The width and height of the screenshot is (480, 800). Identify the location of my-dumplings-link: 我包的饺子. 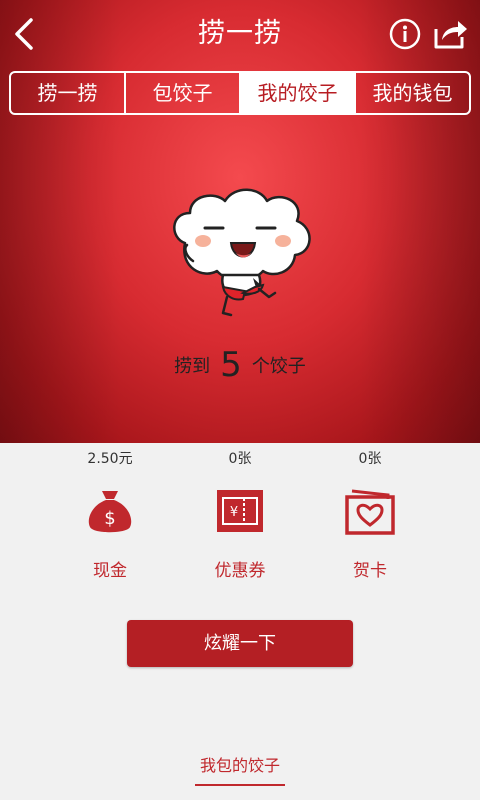
(240, 769).